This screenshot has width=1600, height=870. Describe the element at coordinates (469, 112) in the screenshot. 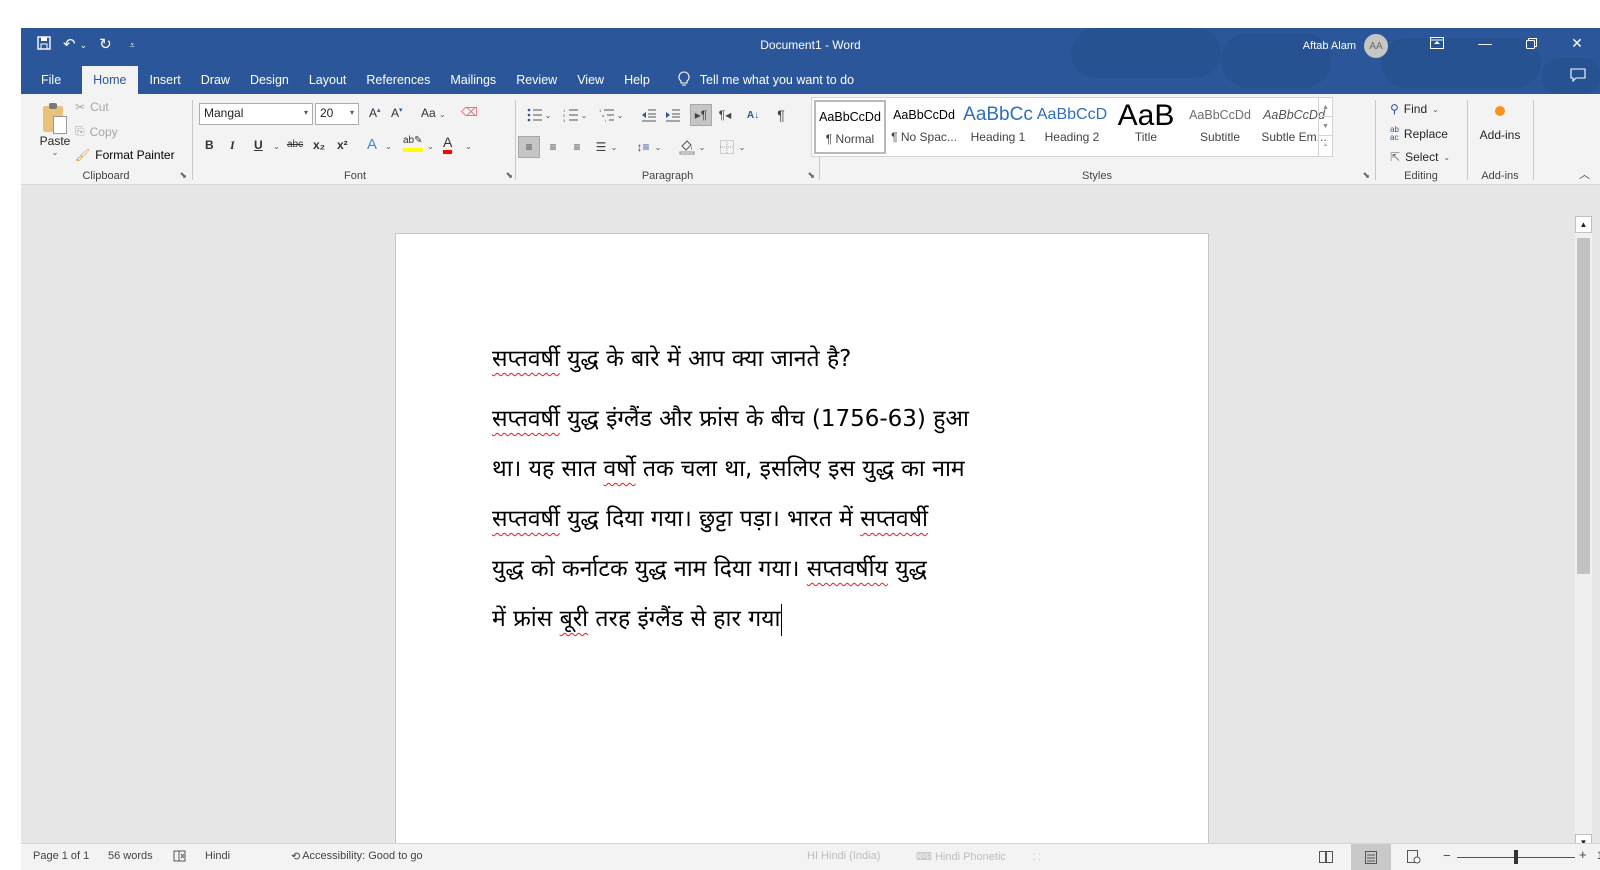

I see `clear-formatting-icon: ⌫` at that location.